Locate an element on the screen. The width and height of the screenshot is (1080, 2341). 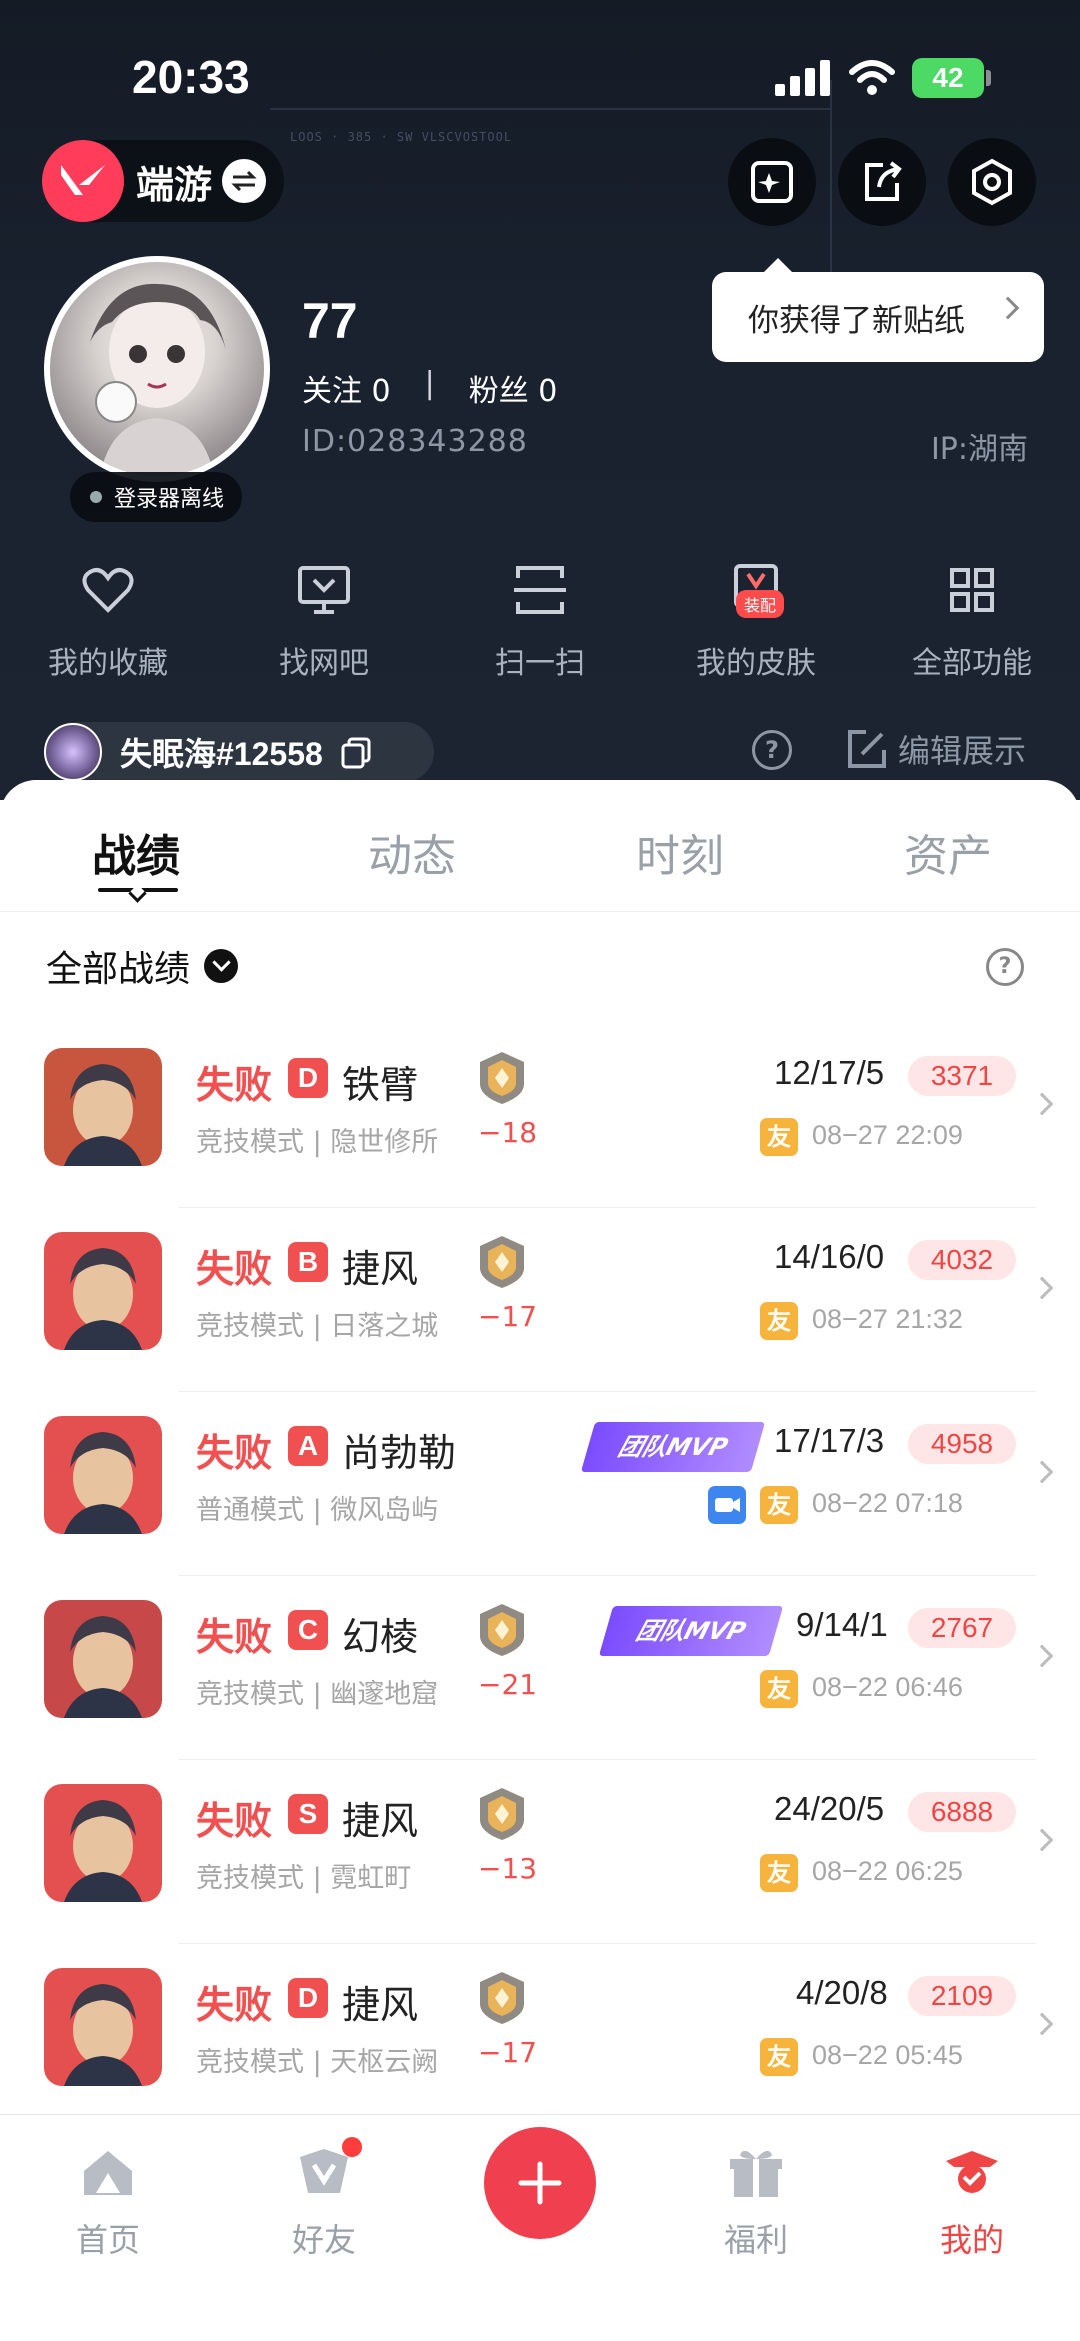
ip-location: IP:湖南 is located at coordinates (979, 449).